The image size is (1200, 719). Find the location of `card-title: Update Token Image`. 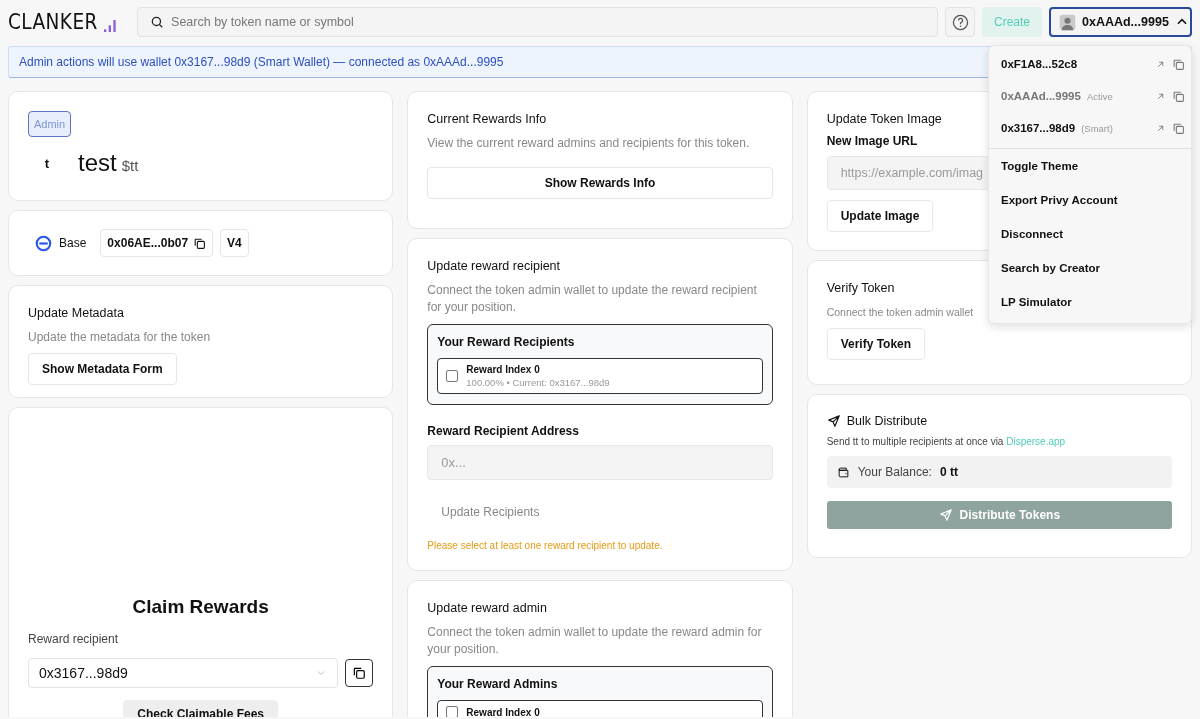

card-title: Update Token Image is located at coordinates (884, 119).